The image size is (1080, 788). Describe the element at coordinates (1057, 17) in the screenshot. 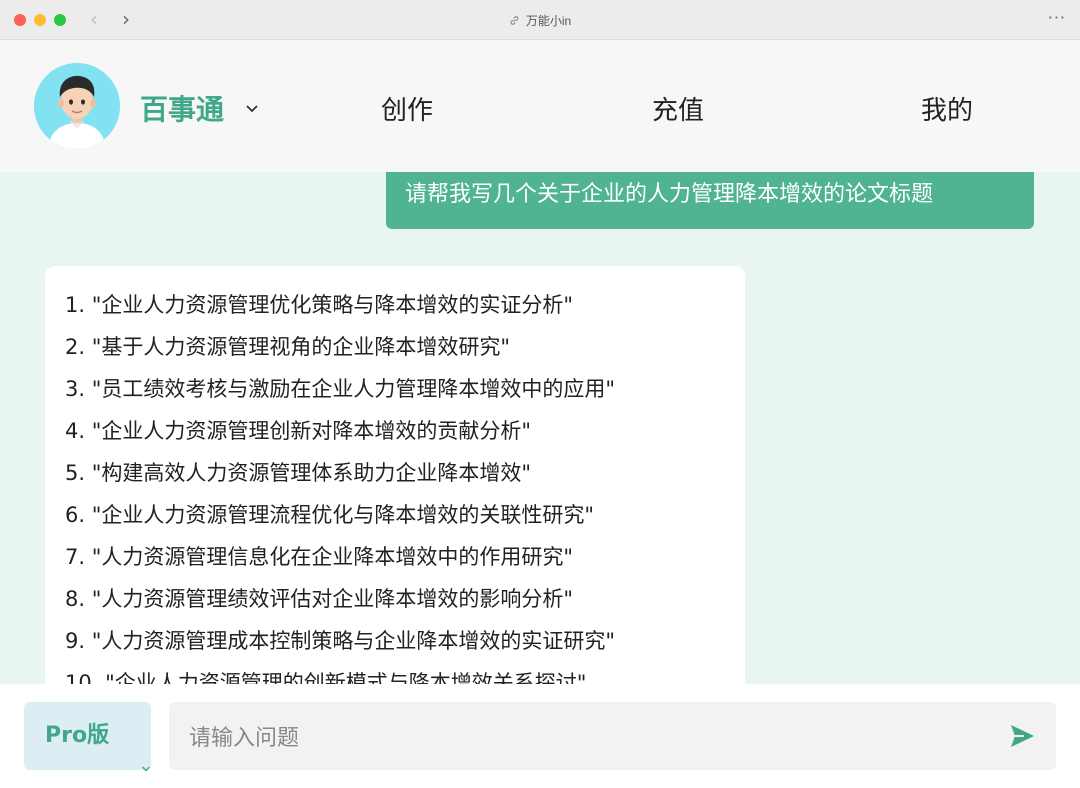

I see `more-horizontal-icon: ···` at that location.